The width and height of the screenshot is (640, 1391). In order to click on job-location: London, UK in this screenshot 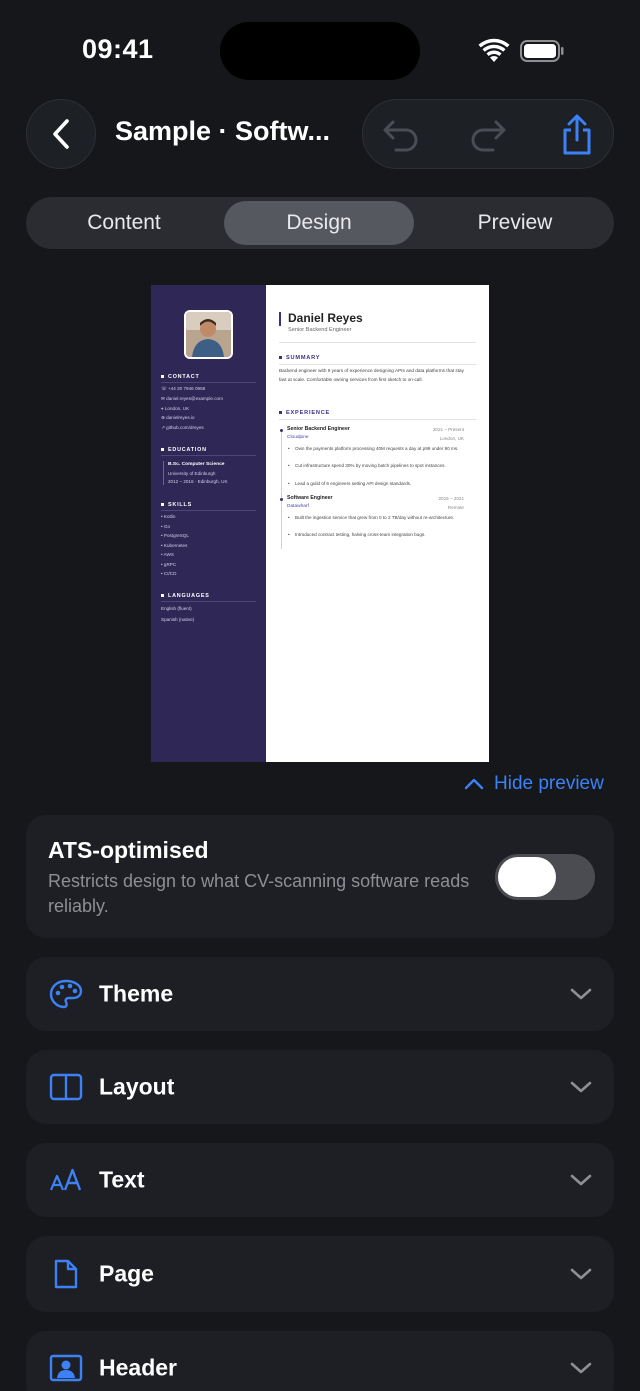, I will do `click(451, 438)`.